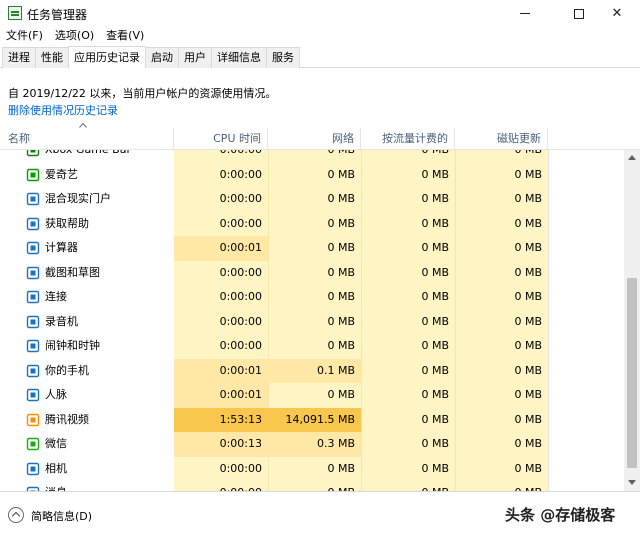 This screenshot has width=640, height=535. I want to click on minimize-button, so click(525, 13).